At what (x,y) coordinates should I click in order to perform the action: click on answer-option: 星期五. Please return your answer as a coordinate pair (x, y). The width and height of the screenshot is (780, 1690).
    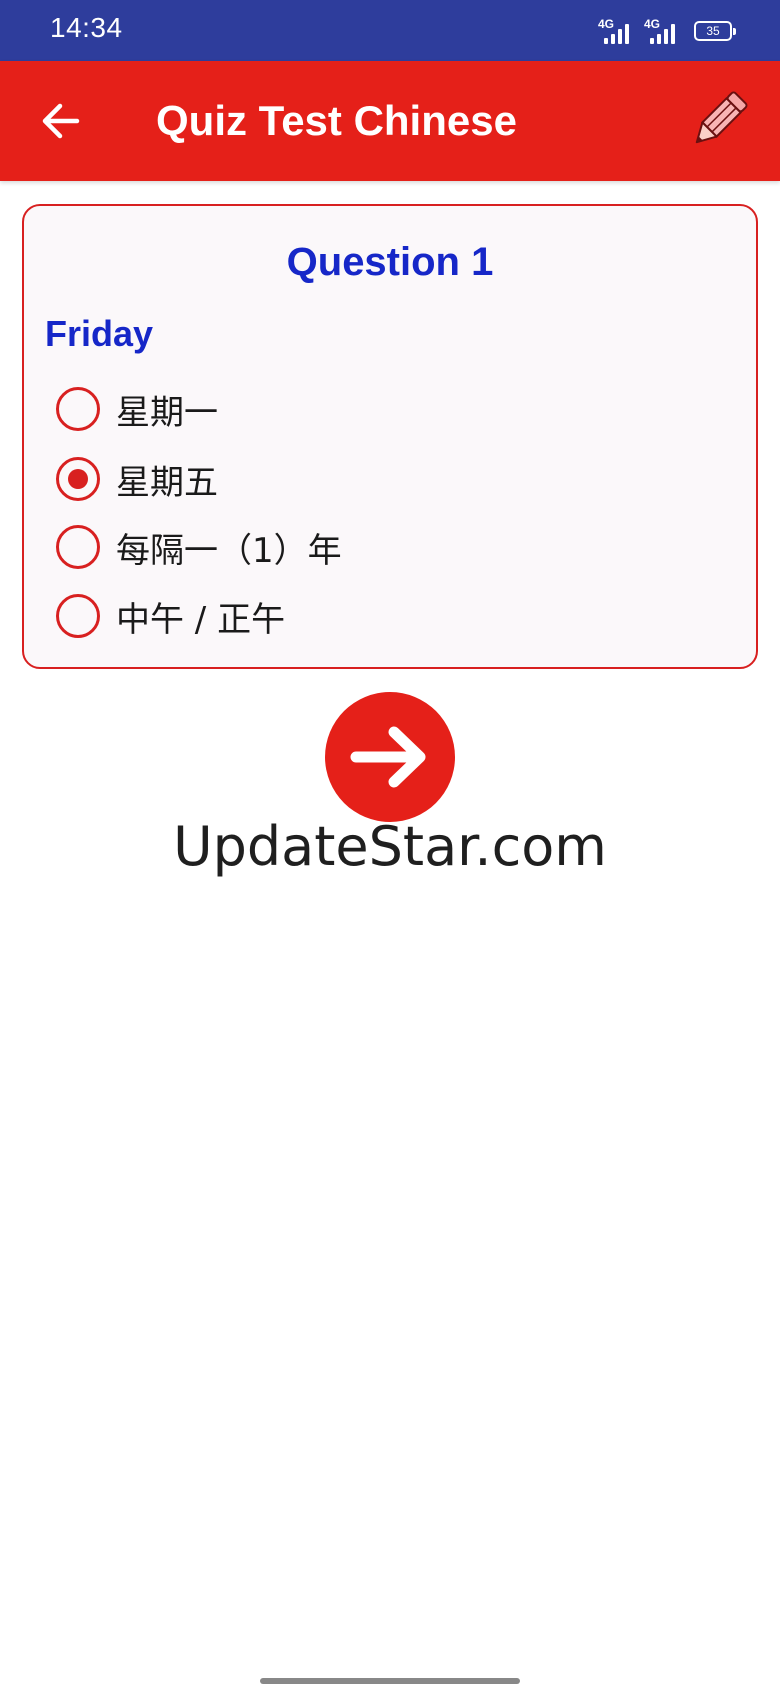
    Looking at the image, I should click on (137, 479).